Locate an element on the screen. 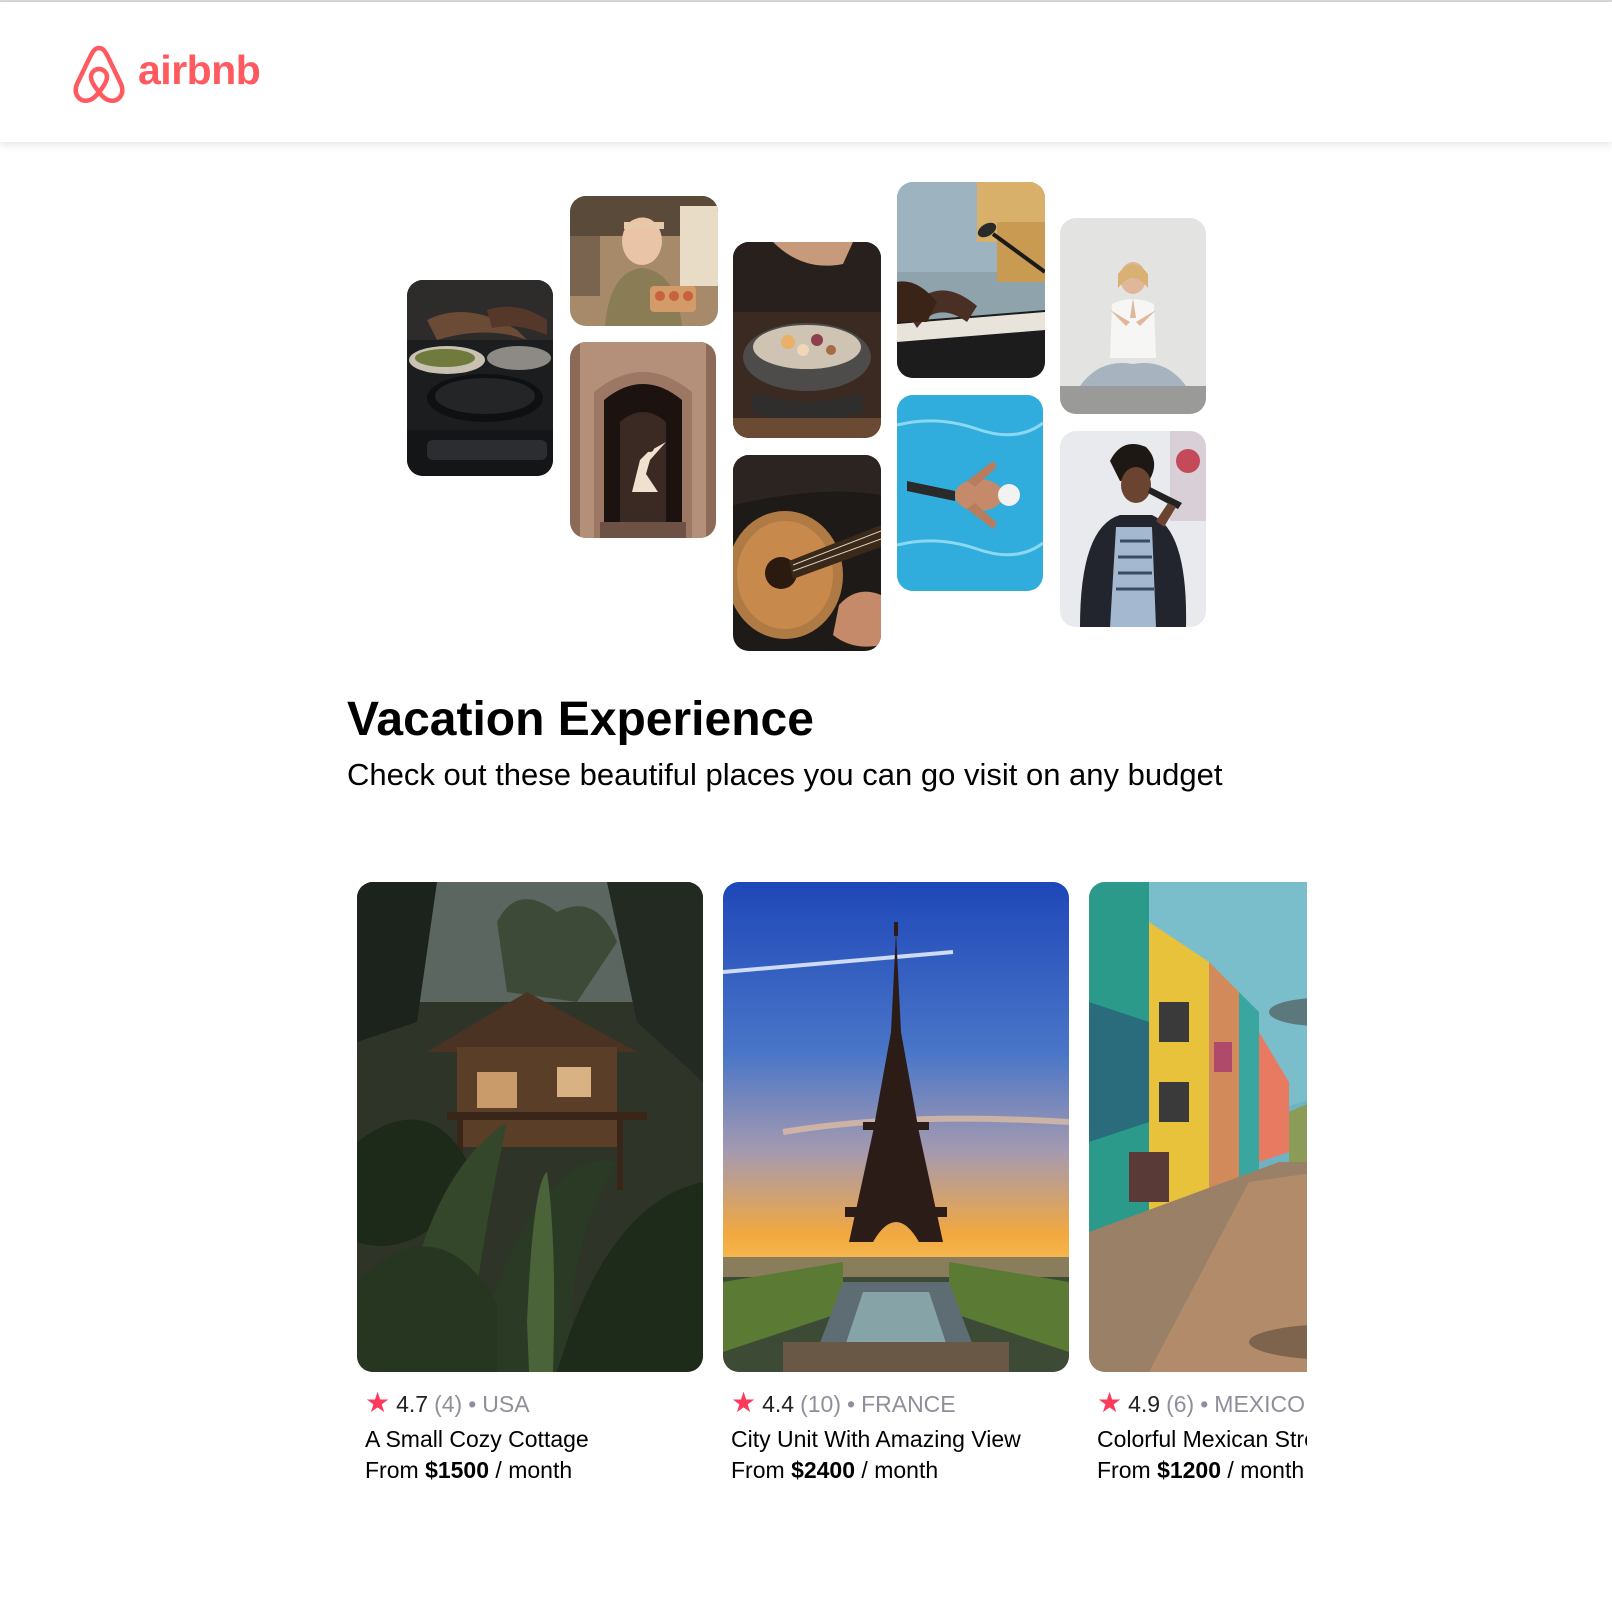 This screenshot has height=1612, width=1612. card-stats: ★ 4.4 (10) • FRANCE is located at coordinates (900, 1402).